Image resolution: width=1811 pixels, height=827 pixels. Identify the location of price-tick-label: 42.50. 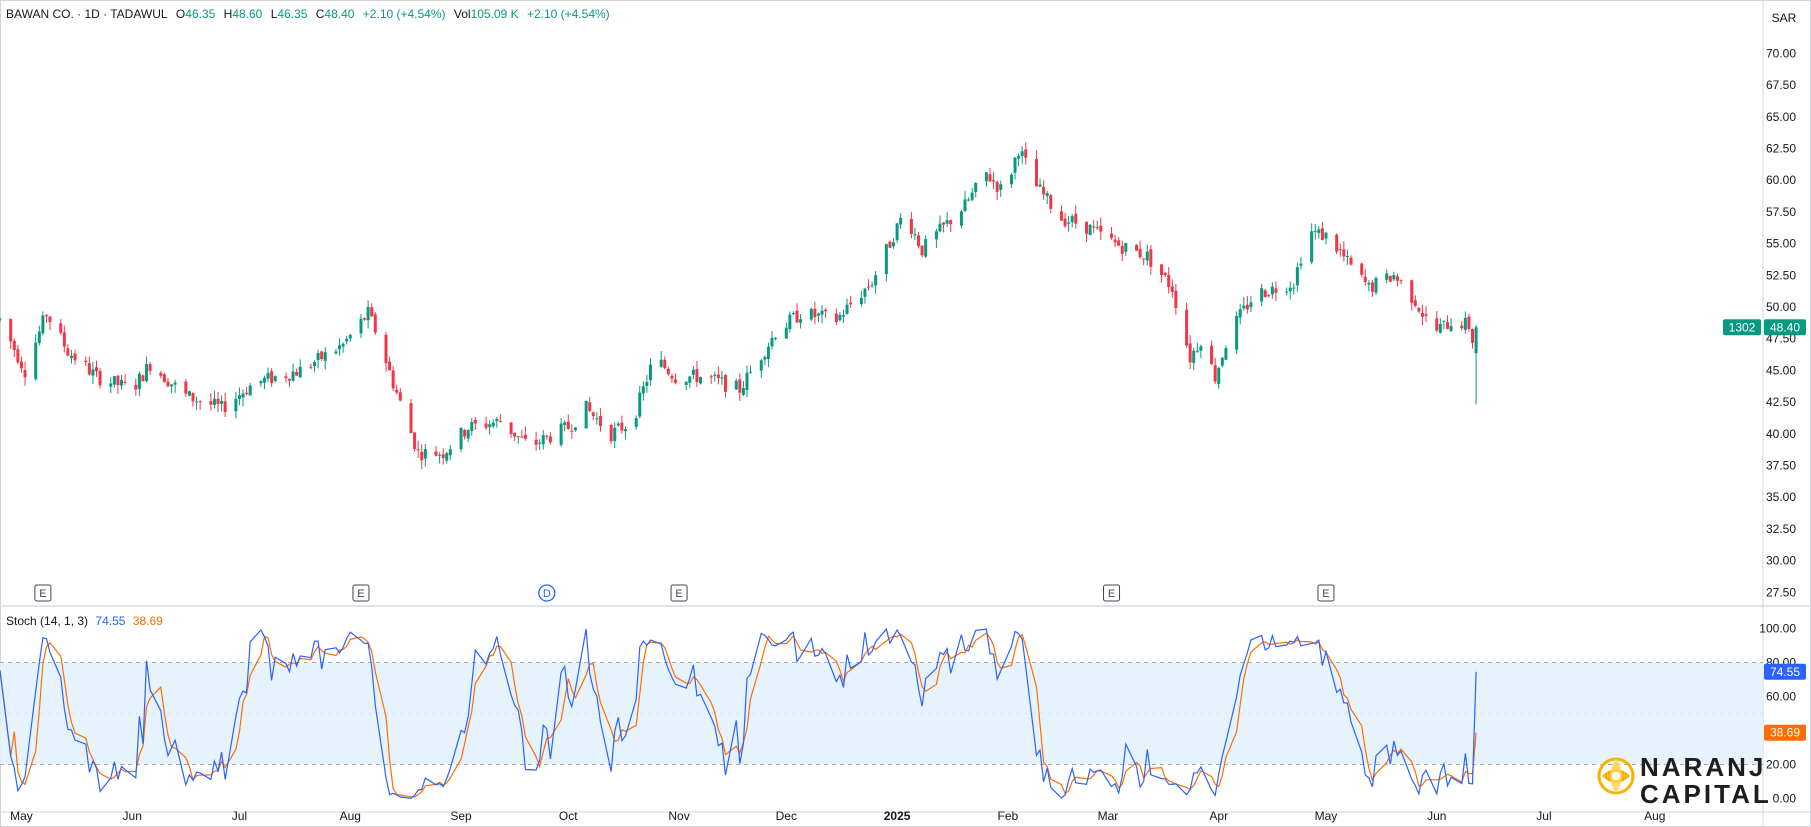
(1781, 402).